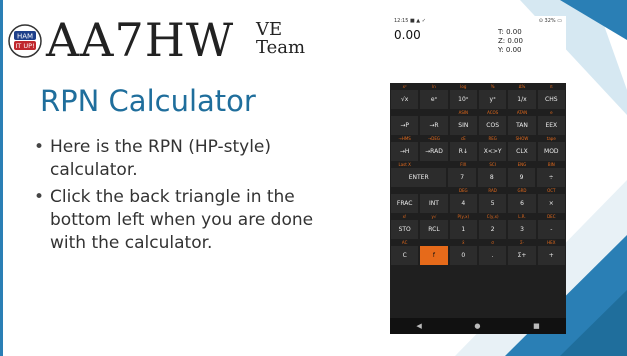 This screenshot has height=356, width=627. I want to click on key-6: 6, so click(522, 203).